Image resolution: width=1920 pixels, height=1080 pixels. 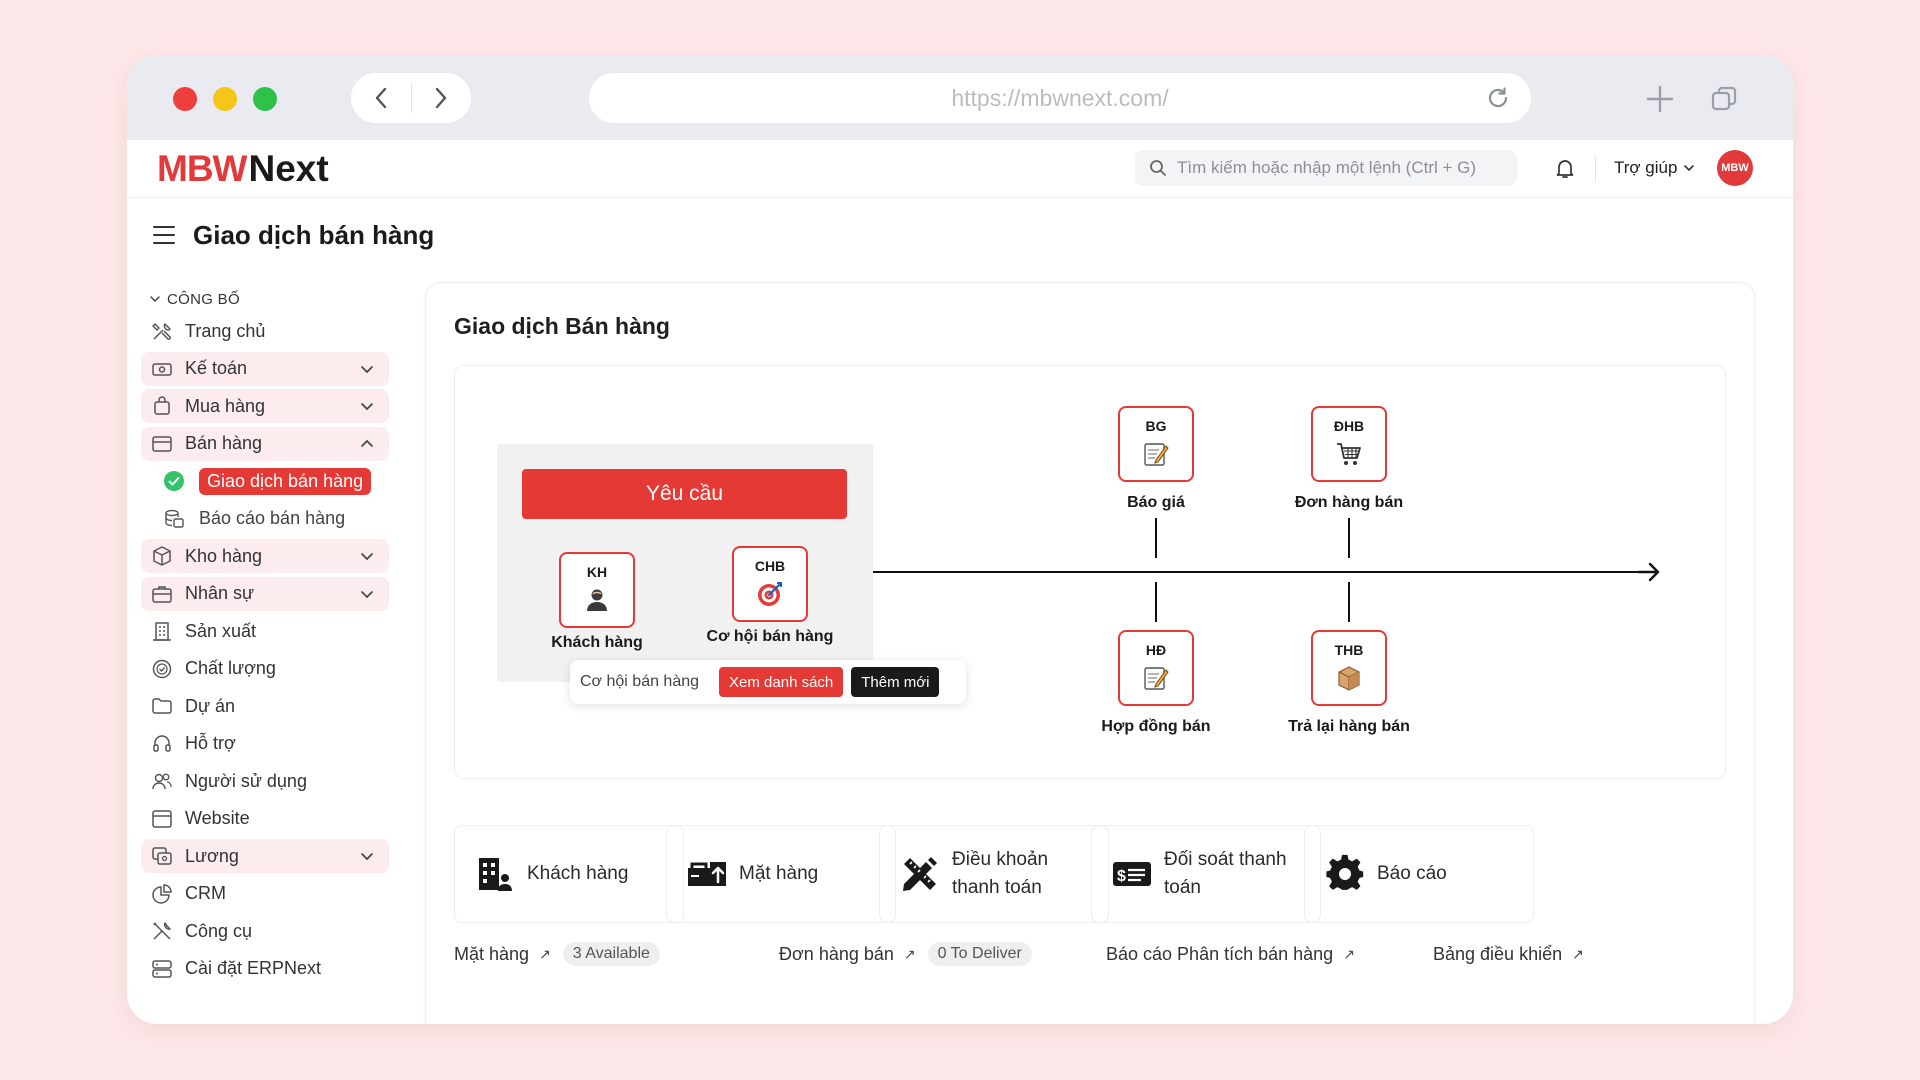 I want to click on menu-toggle-icon, so click(x=164, y=235).